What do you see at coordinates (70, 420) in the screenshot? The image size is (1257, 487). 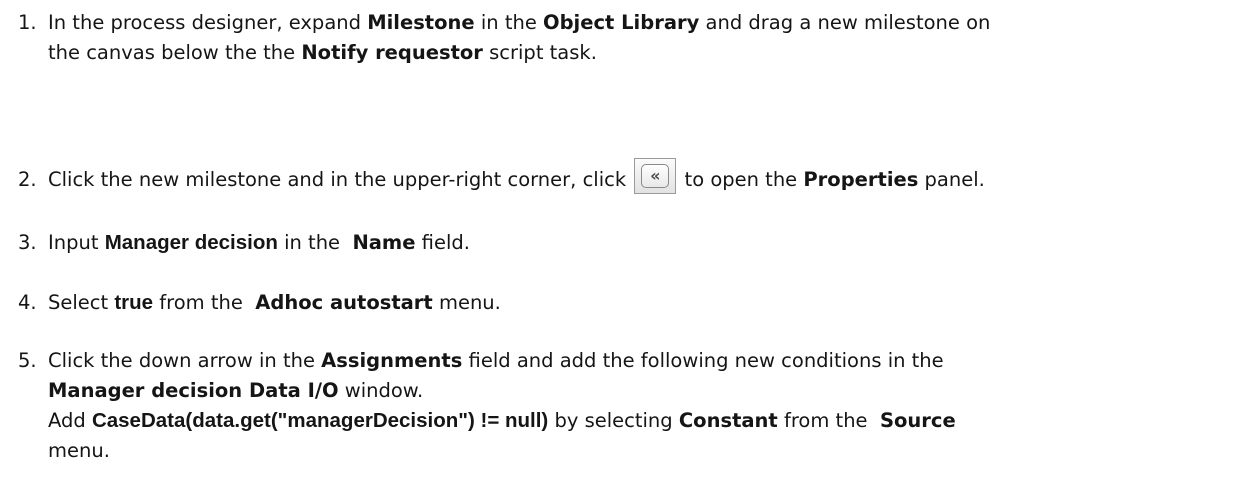 I see `step-text: Add` at bounding box center [70, 420].